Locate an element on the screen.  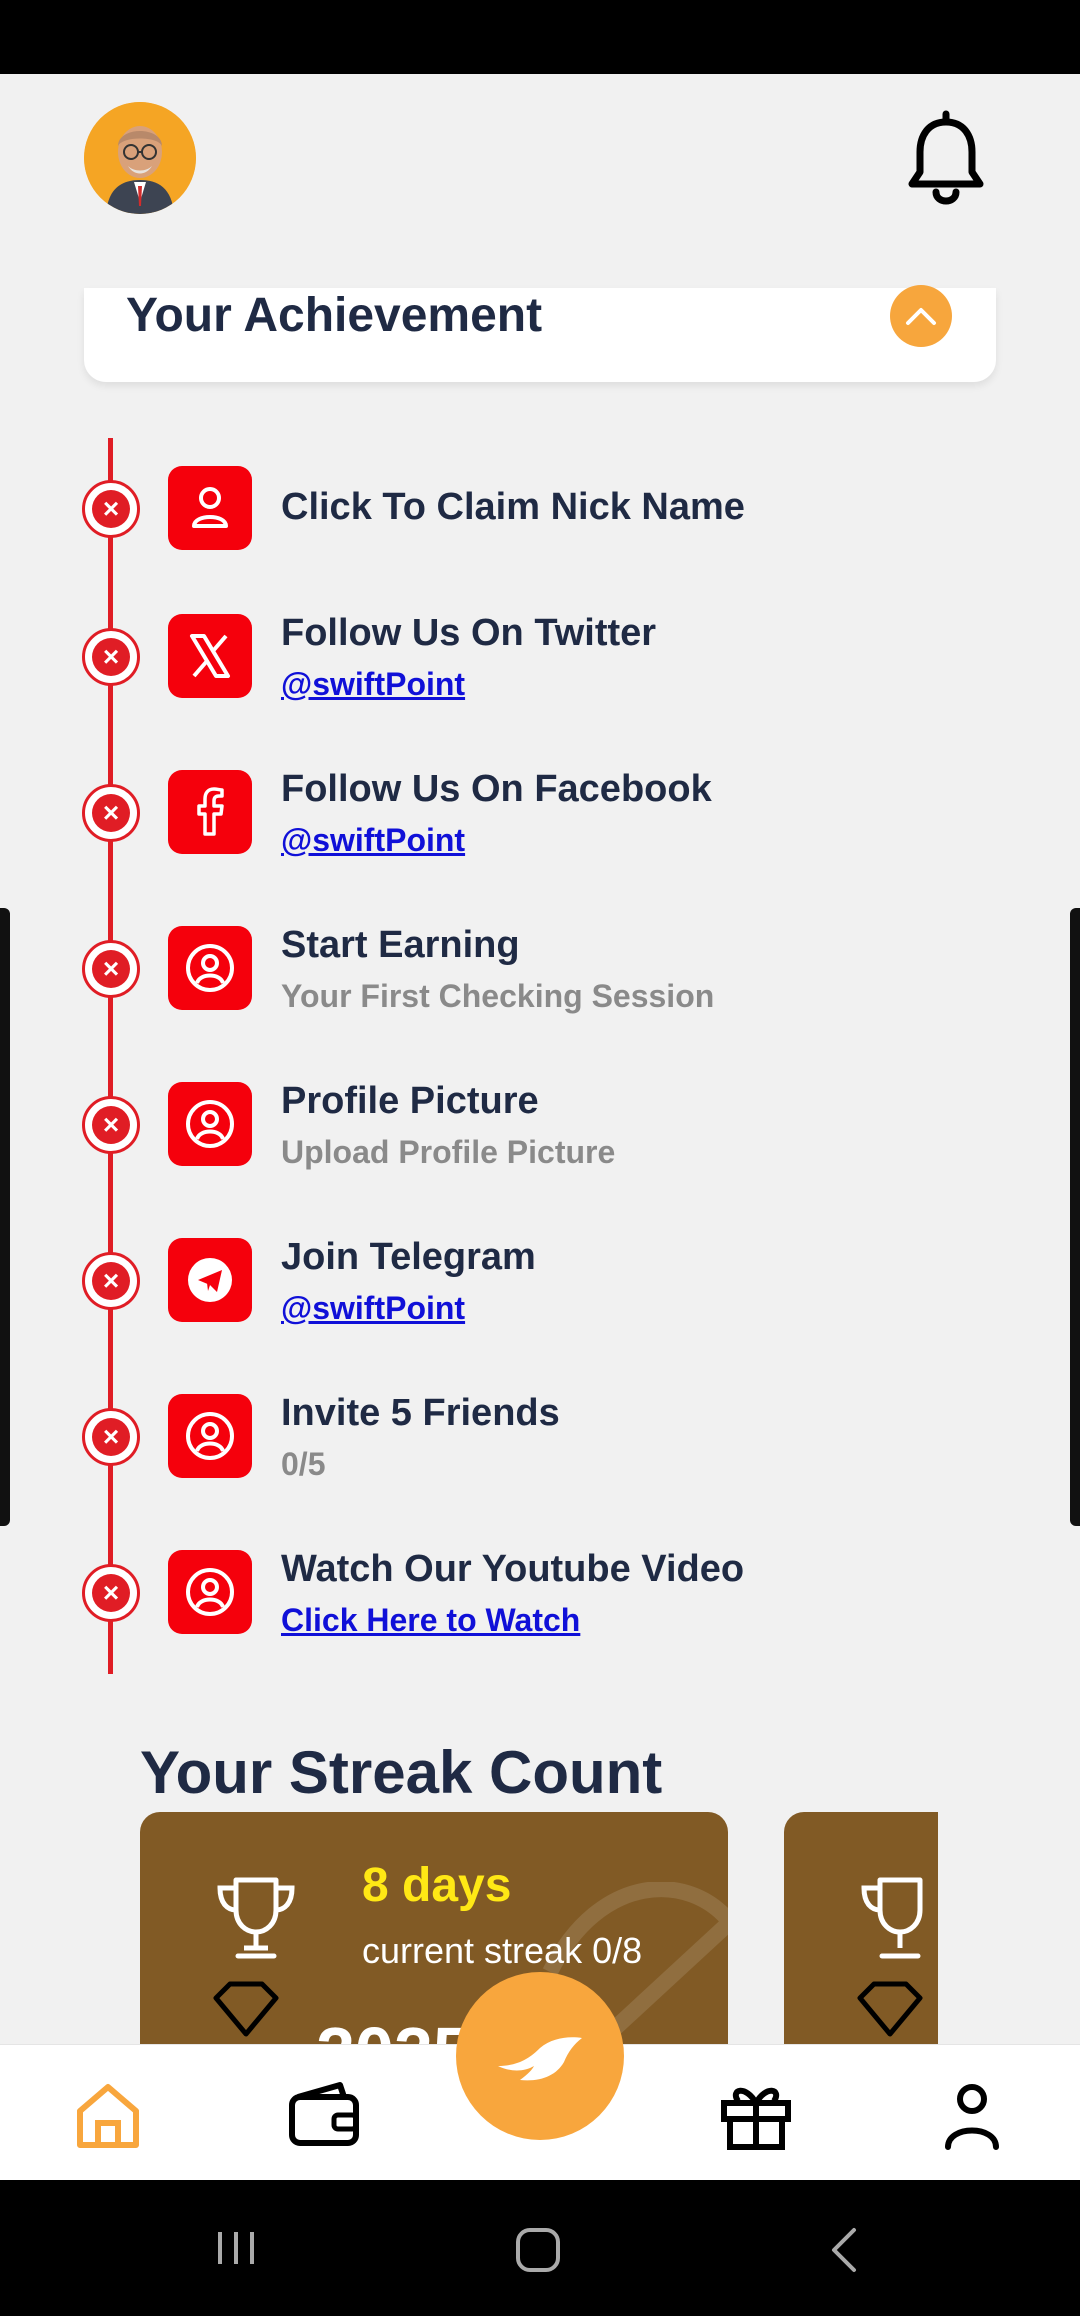
streak-heading: Your Streak Count is located at coordinates (401, 1772).